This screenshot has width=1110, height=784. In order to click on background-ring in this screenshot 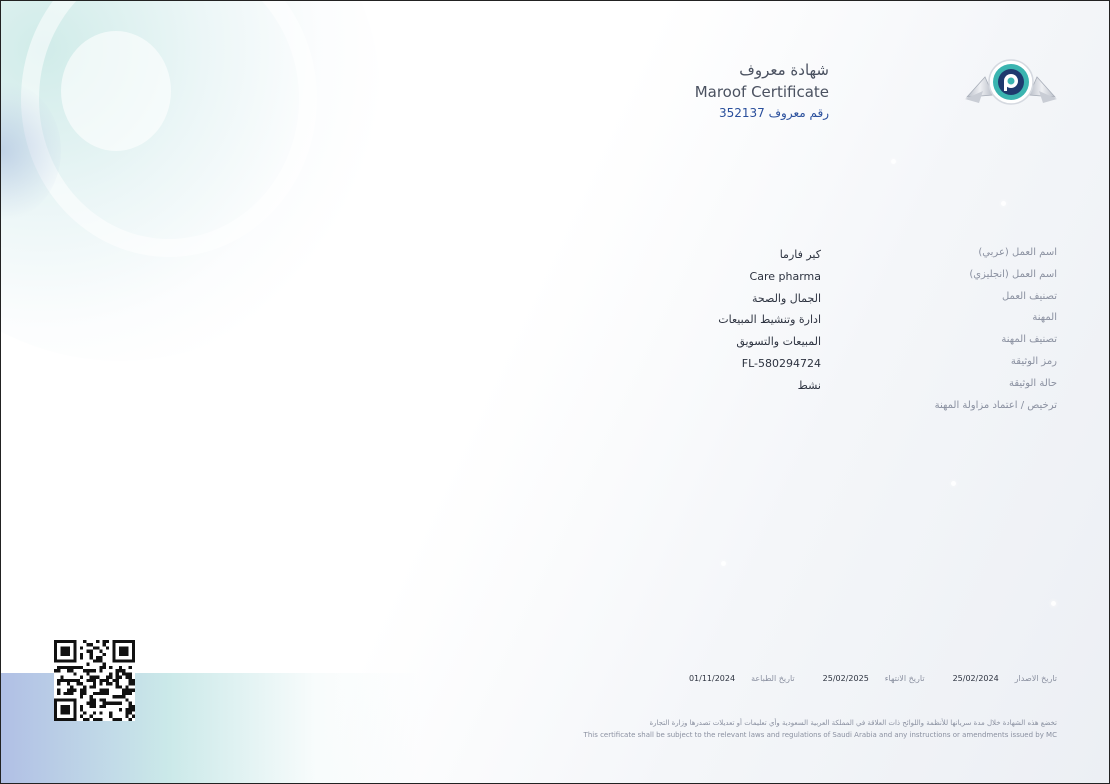, I will do `click(169, 129)`.